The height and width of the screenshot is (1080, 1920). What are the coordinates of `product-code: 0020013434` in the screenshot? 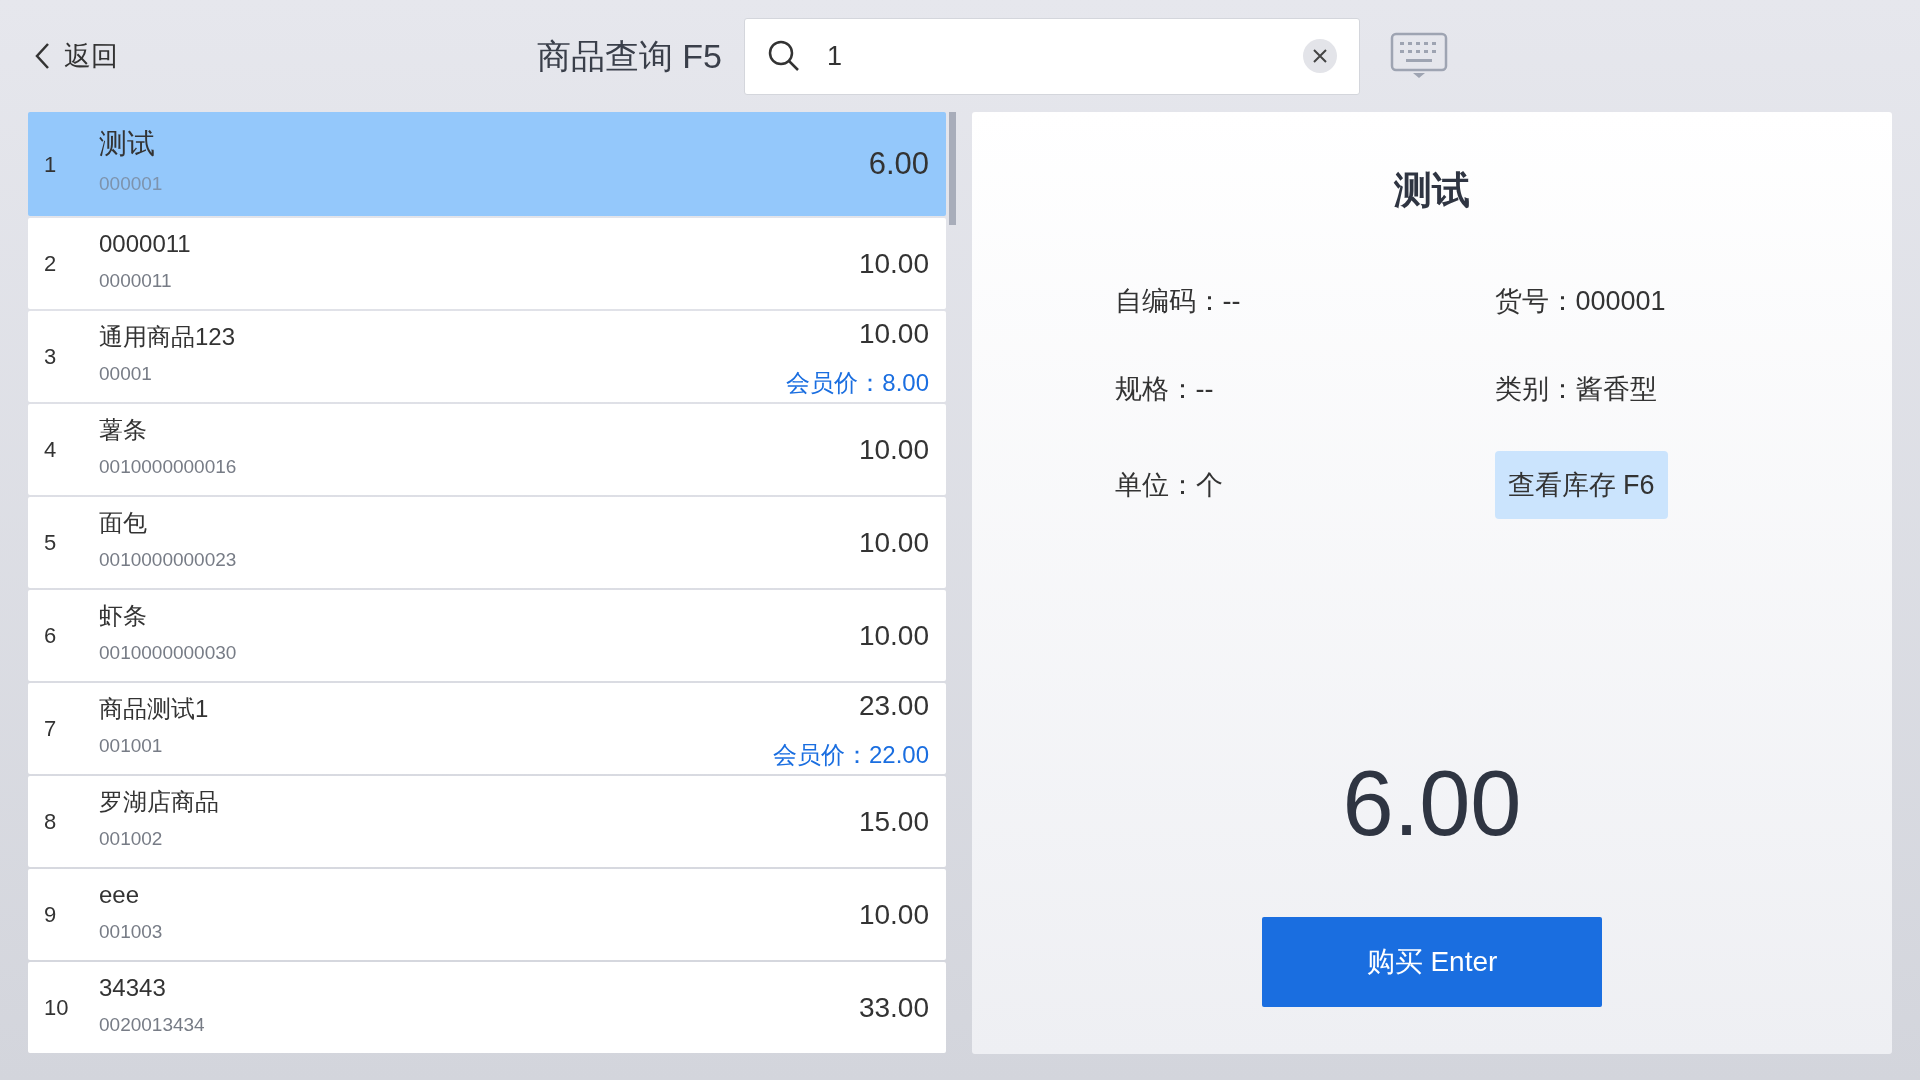 It's located at (152, 1025).